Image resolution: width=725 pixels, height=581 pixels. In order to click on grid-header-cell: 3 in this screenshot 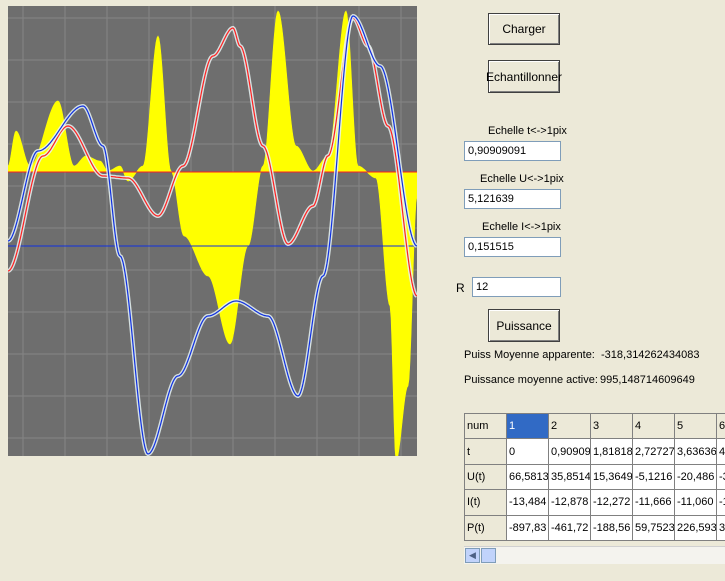, I will do `click(611, 426)`.